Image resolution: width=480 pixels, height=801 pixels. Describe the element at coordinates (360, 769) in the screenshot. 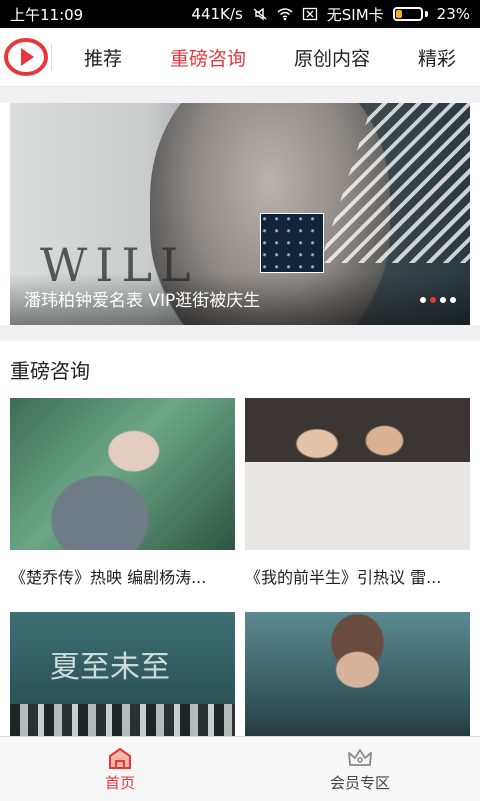

I see `bottom-nav-vip: 会员专区` at that location.